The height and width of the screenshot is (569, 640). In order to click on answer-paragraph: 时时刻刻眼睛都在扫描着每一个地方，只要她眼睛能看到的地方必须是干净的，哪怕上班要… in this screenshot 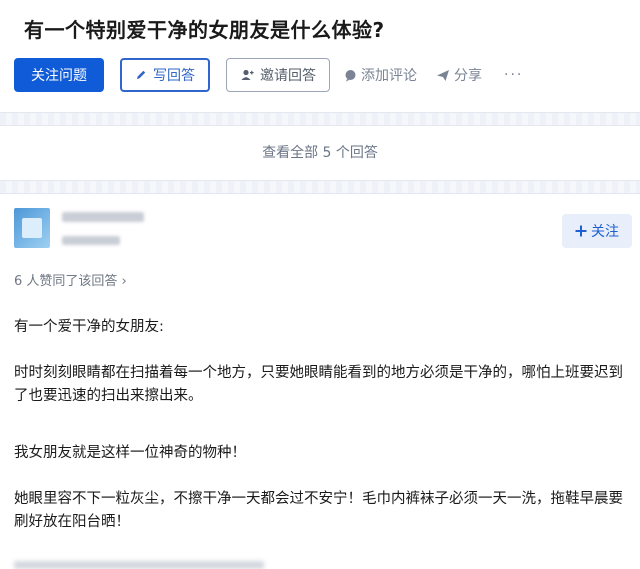, I will do `click(318, 384)`.